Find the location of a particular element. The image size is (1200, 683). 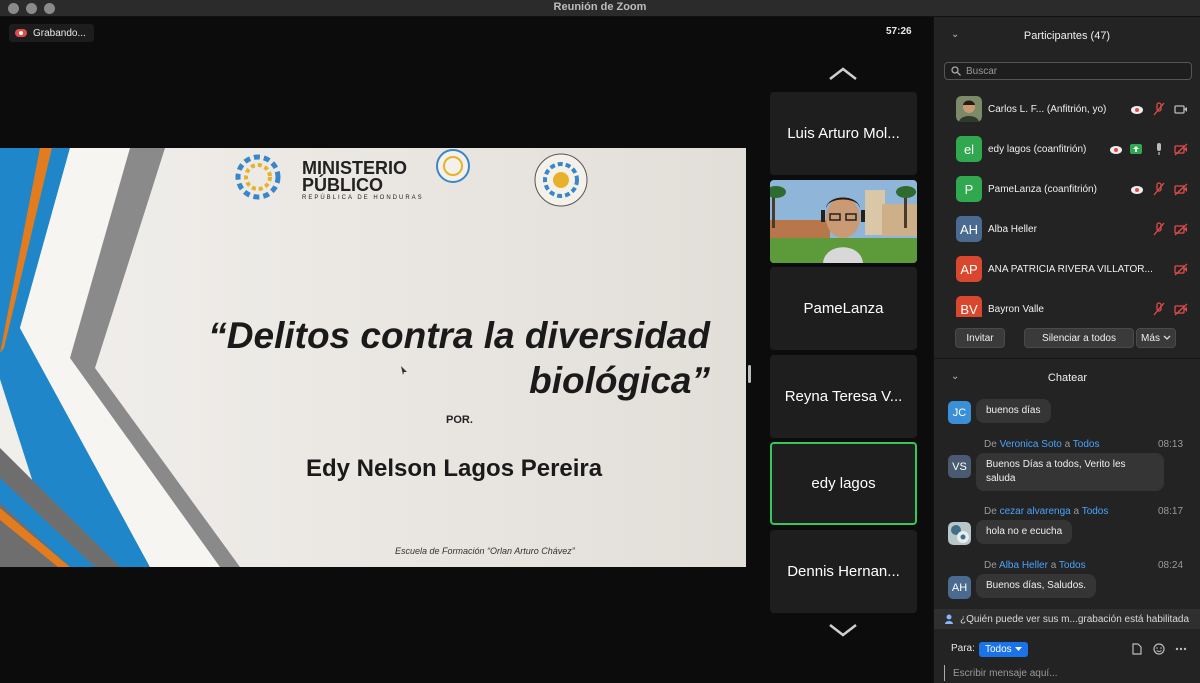

participants-search-input: Buscar is located at coordinates (1068, 71).